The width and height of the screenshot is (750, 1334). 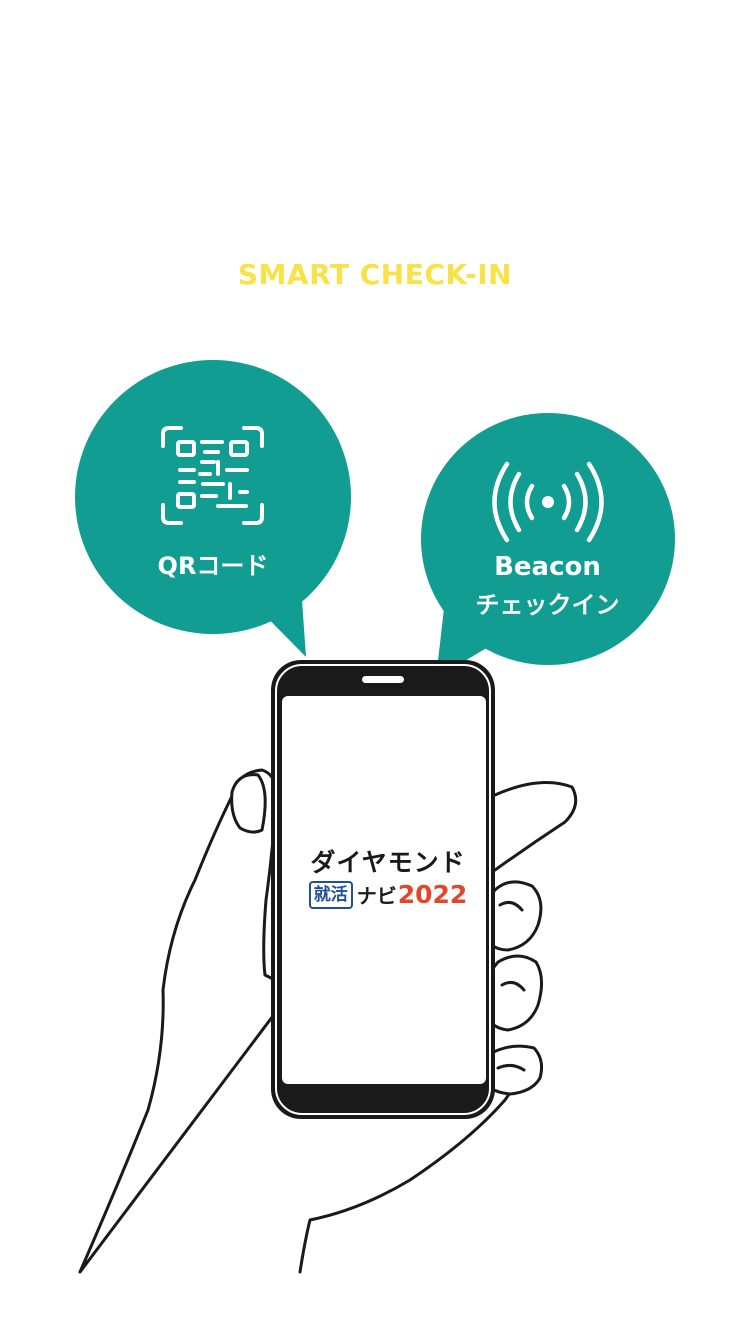 What do you see at coordinates (213, 566) in the screenshot?
I see `qr-code-label: QRコード` at bounding box center [213, 566].